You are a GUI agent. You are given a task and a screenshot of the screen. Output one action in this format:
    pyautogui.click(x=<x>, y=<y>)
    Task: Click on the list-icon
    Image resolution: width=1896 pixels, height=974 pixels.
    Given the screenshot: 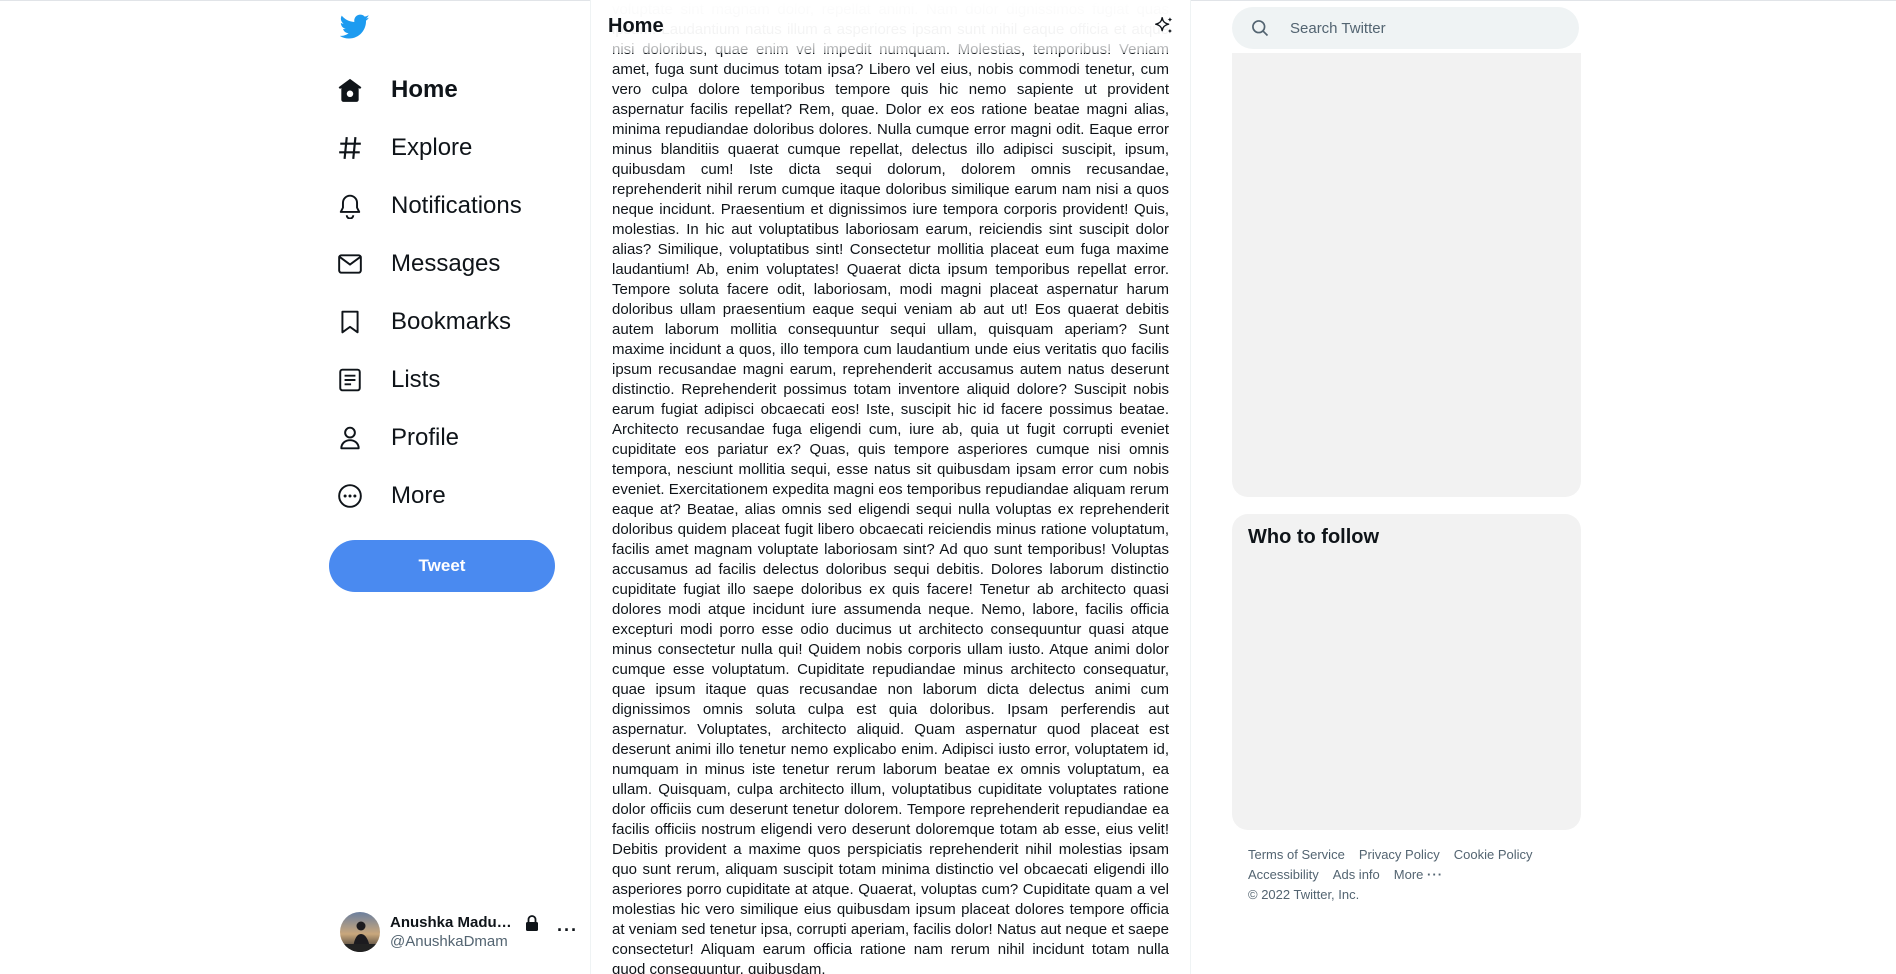 What is the action you would take?
    pyautogui.click(x=350, y=380)
    